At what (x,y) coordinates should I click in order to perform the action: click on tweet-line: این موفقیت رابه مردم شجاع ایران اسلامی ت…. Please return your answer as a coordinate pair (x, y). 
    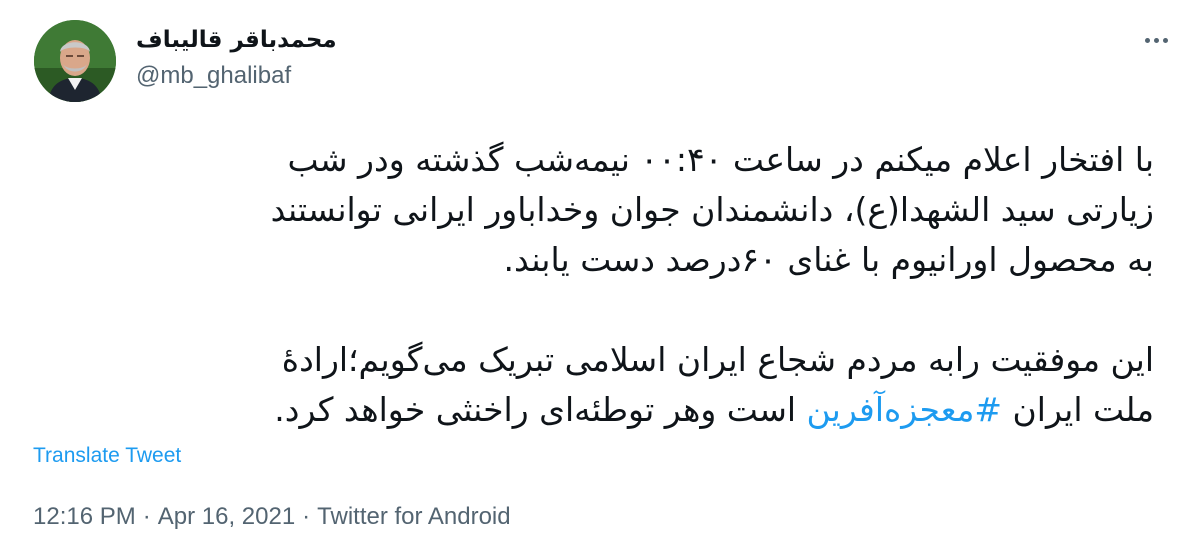
    Looking at the image, I should click on (717, 359).